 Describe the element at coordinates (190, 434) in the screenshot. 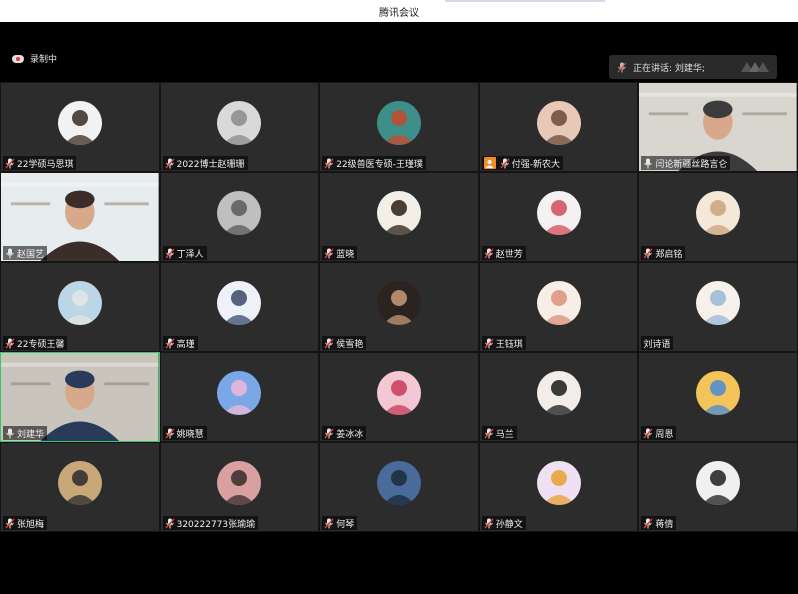

I see `participant-name: 姚晓慧` at that location.